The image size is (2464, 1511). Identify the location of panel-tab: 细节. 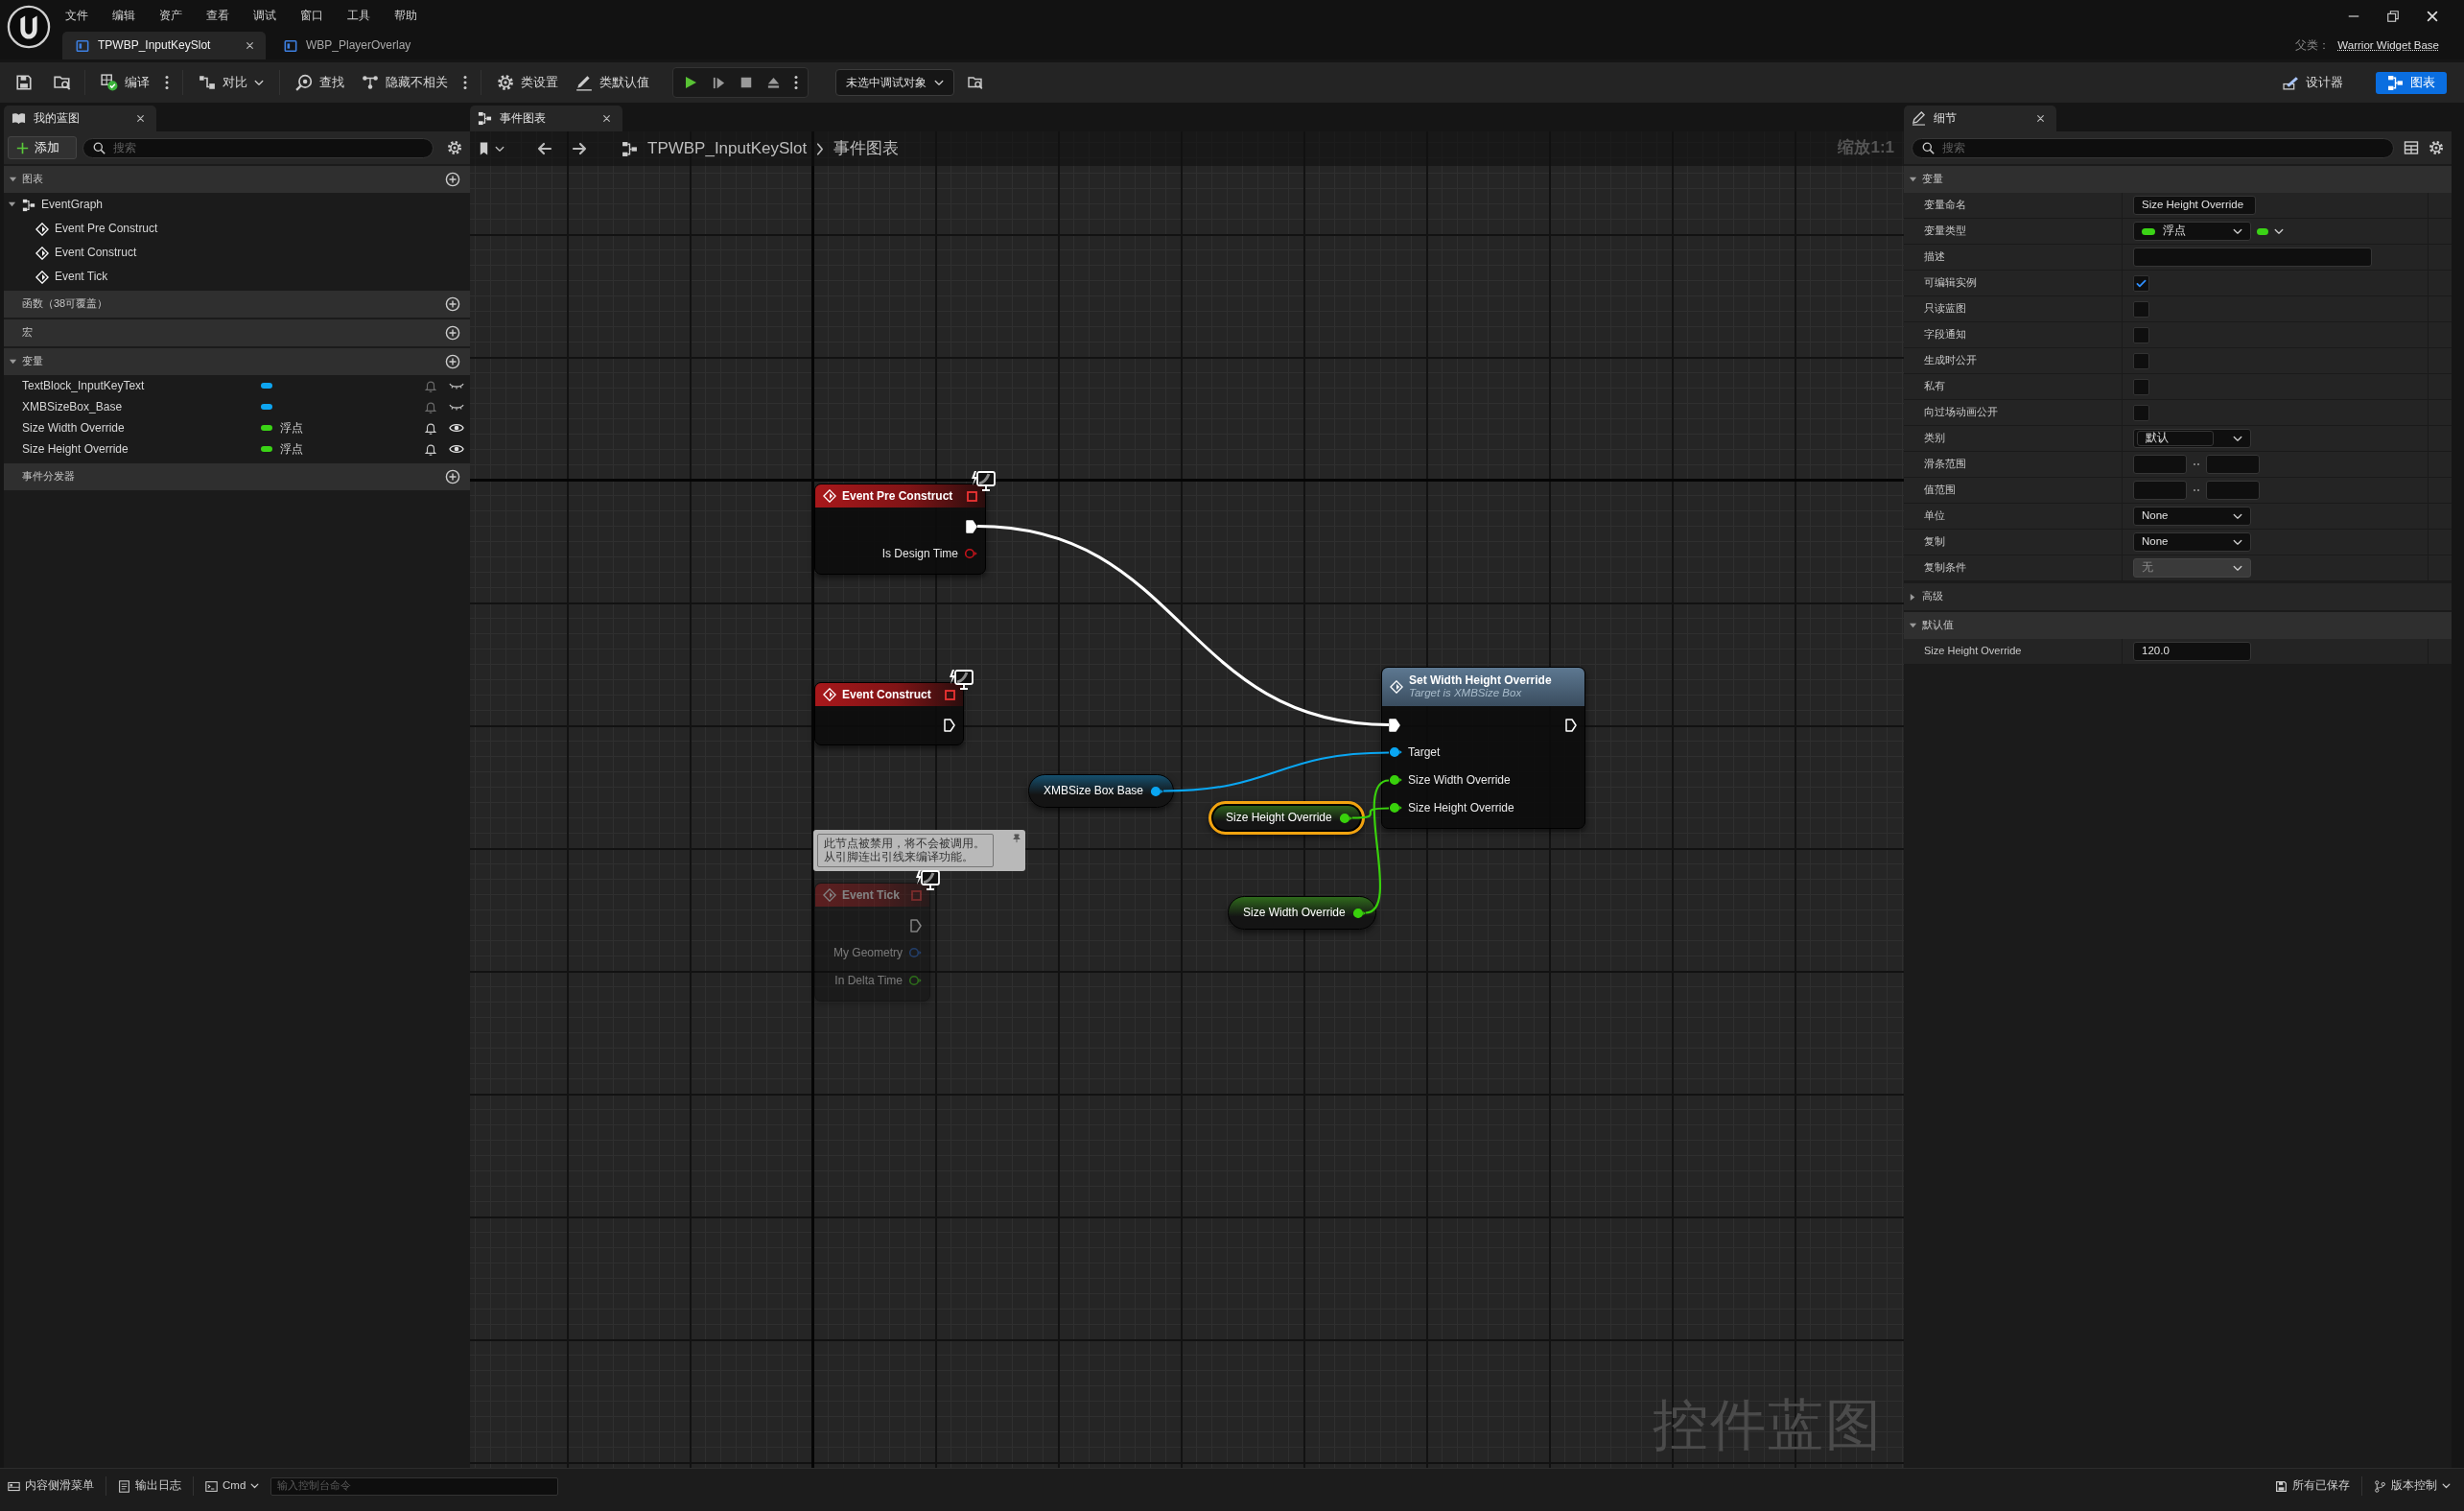
(1980, 118).